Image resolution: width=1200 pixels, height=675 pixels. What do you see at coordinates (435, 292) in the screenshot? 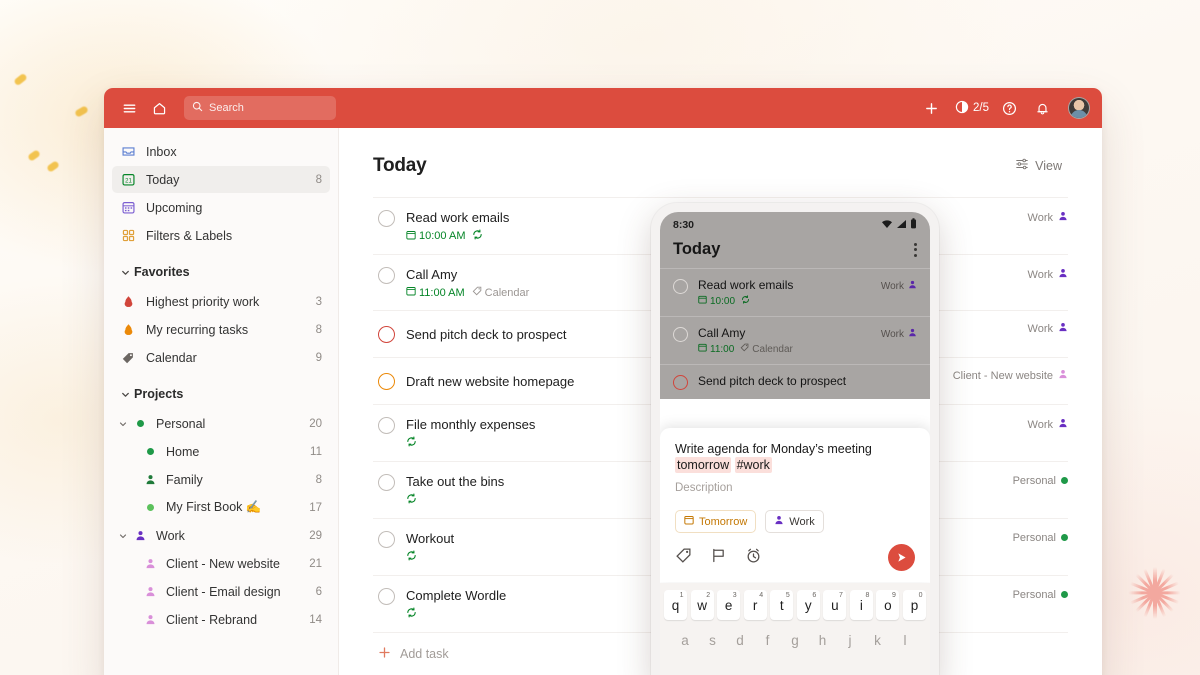
I see `task-due-date: 11:00 AM` at bounding box center [435, 292].